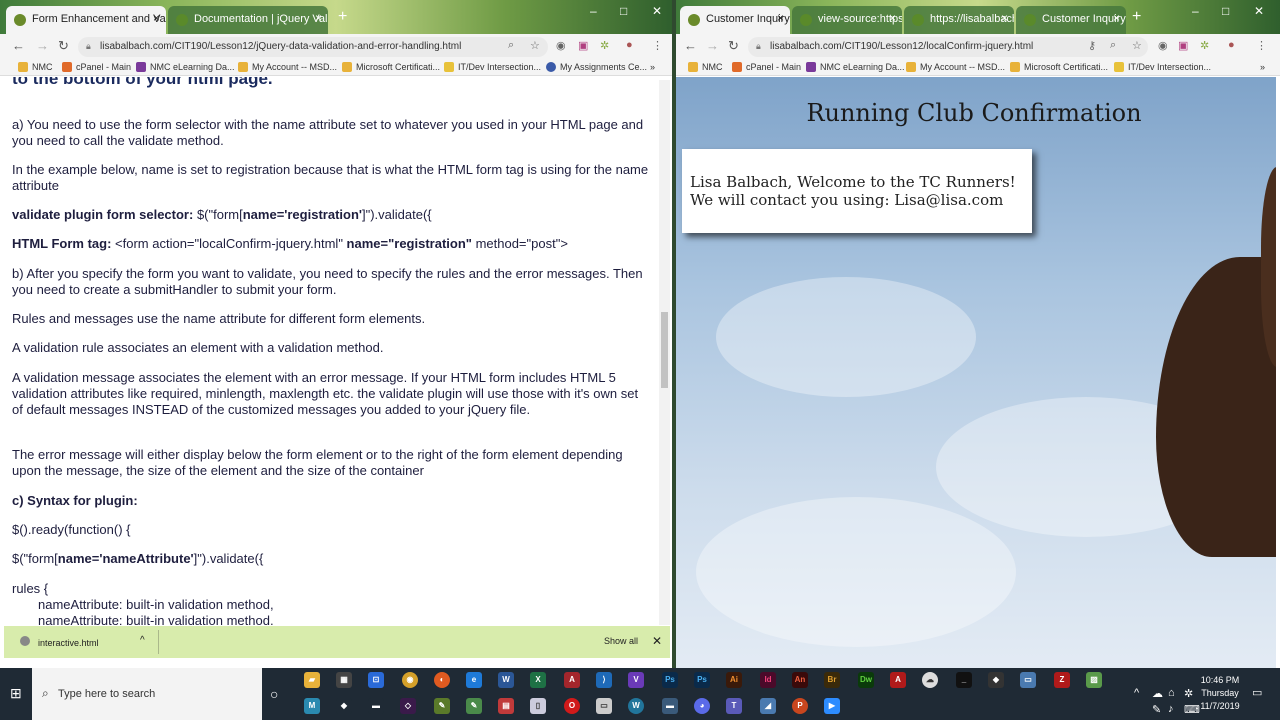 The width and height of the screenshot is (1280, 720). Describe the element at coordinates (312, 680) in the screenshot. I see `file-explorer-icon: ▰` at that location.